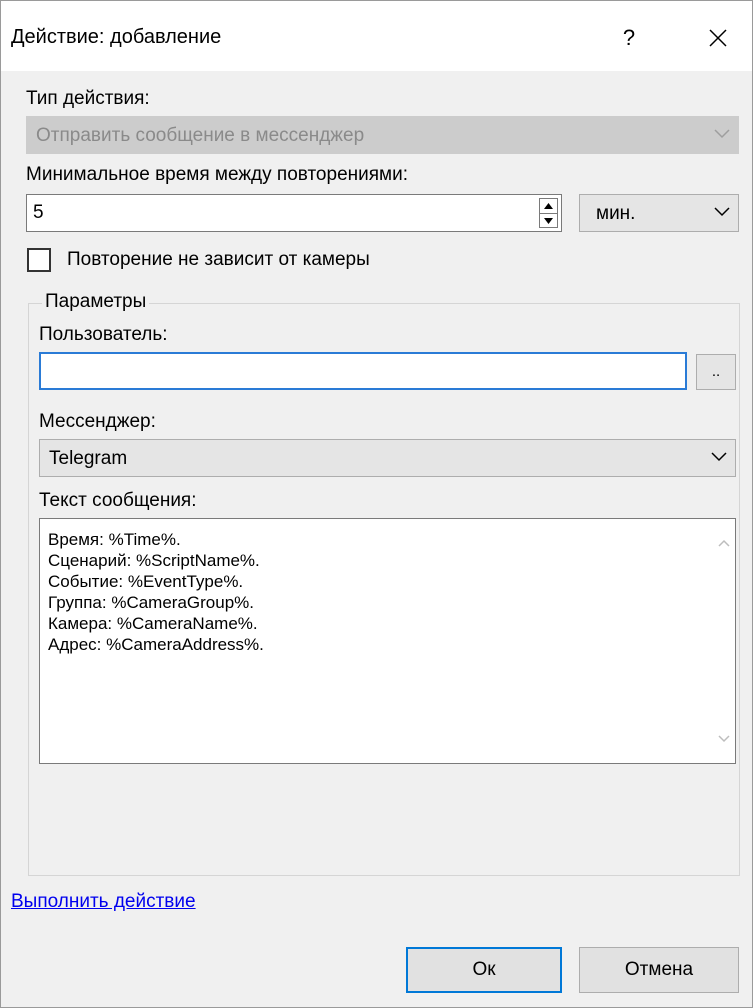  Describe the element at coordinates (724, 543) in the screenshot. I see `scroll-up-icon` at that location.